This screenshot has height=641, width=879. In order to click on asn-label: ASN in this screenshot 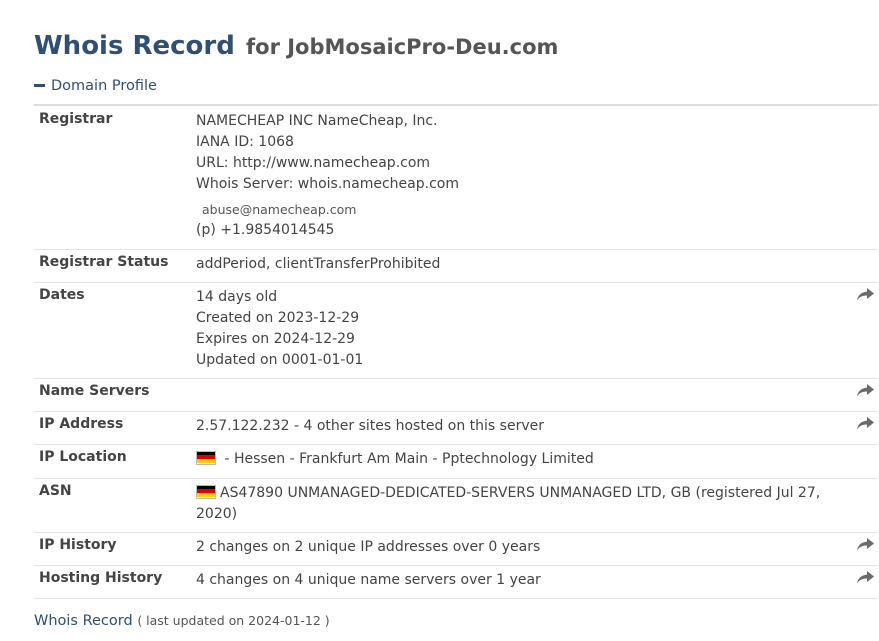, I will do `click(112, 505)`.